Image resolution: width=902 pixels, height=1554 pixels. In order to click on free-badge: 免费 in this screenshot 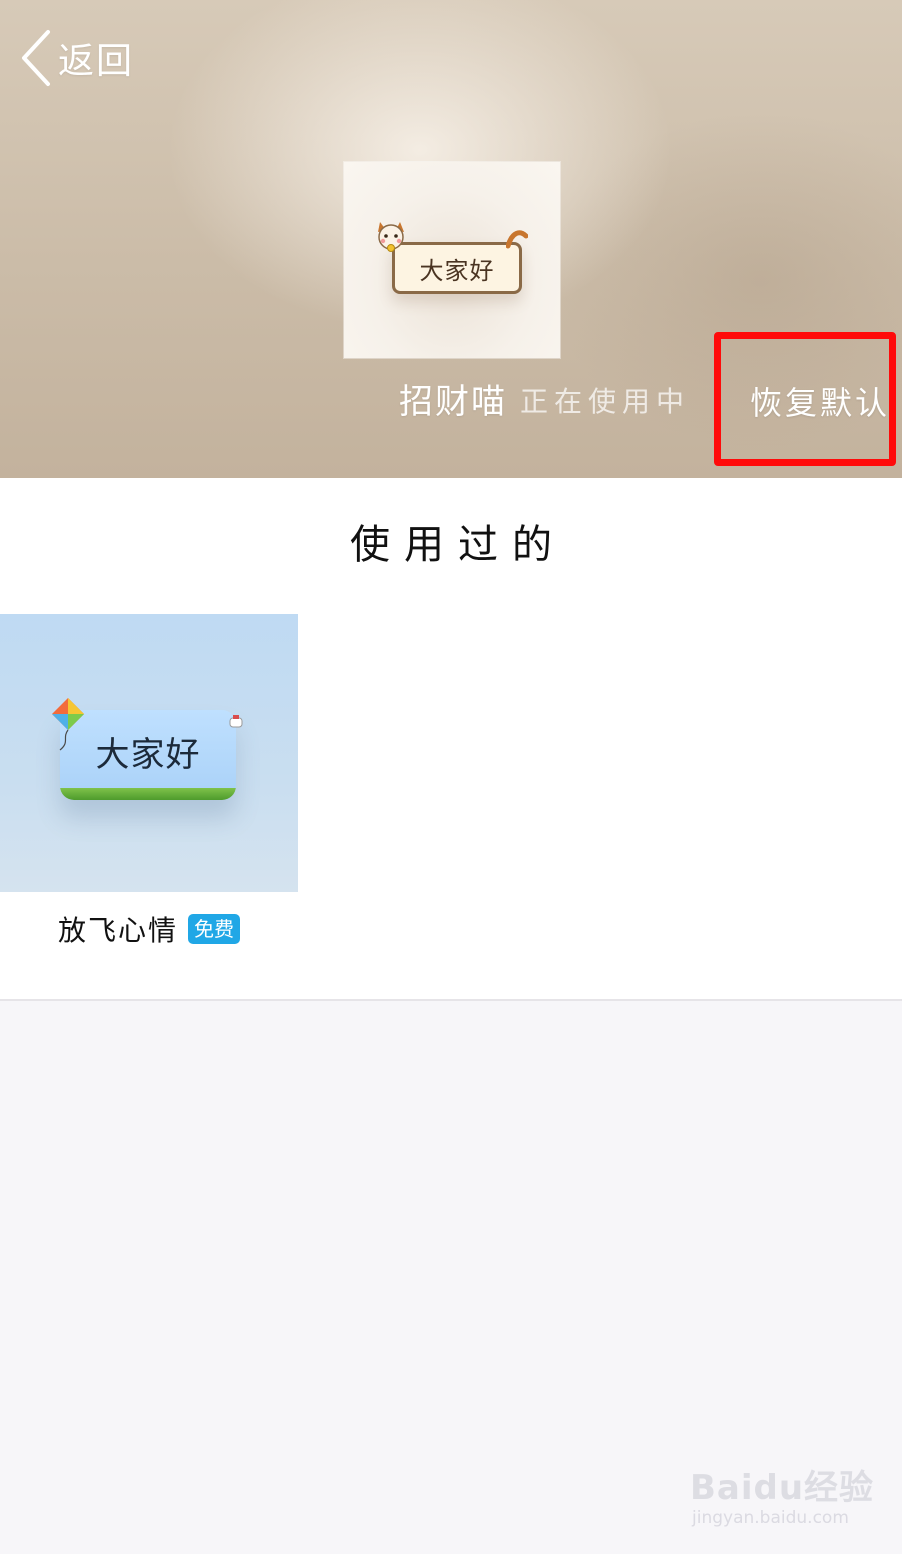, I will do `click(214, 929)`.